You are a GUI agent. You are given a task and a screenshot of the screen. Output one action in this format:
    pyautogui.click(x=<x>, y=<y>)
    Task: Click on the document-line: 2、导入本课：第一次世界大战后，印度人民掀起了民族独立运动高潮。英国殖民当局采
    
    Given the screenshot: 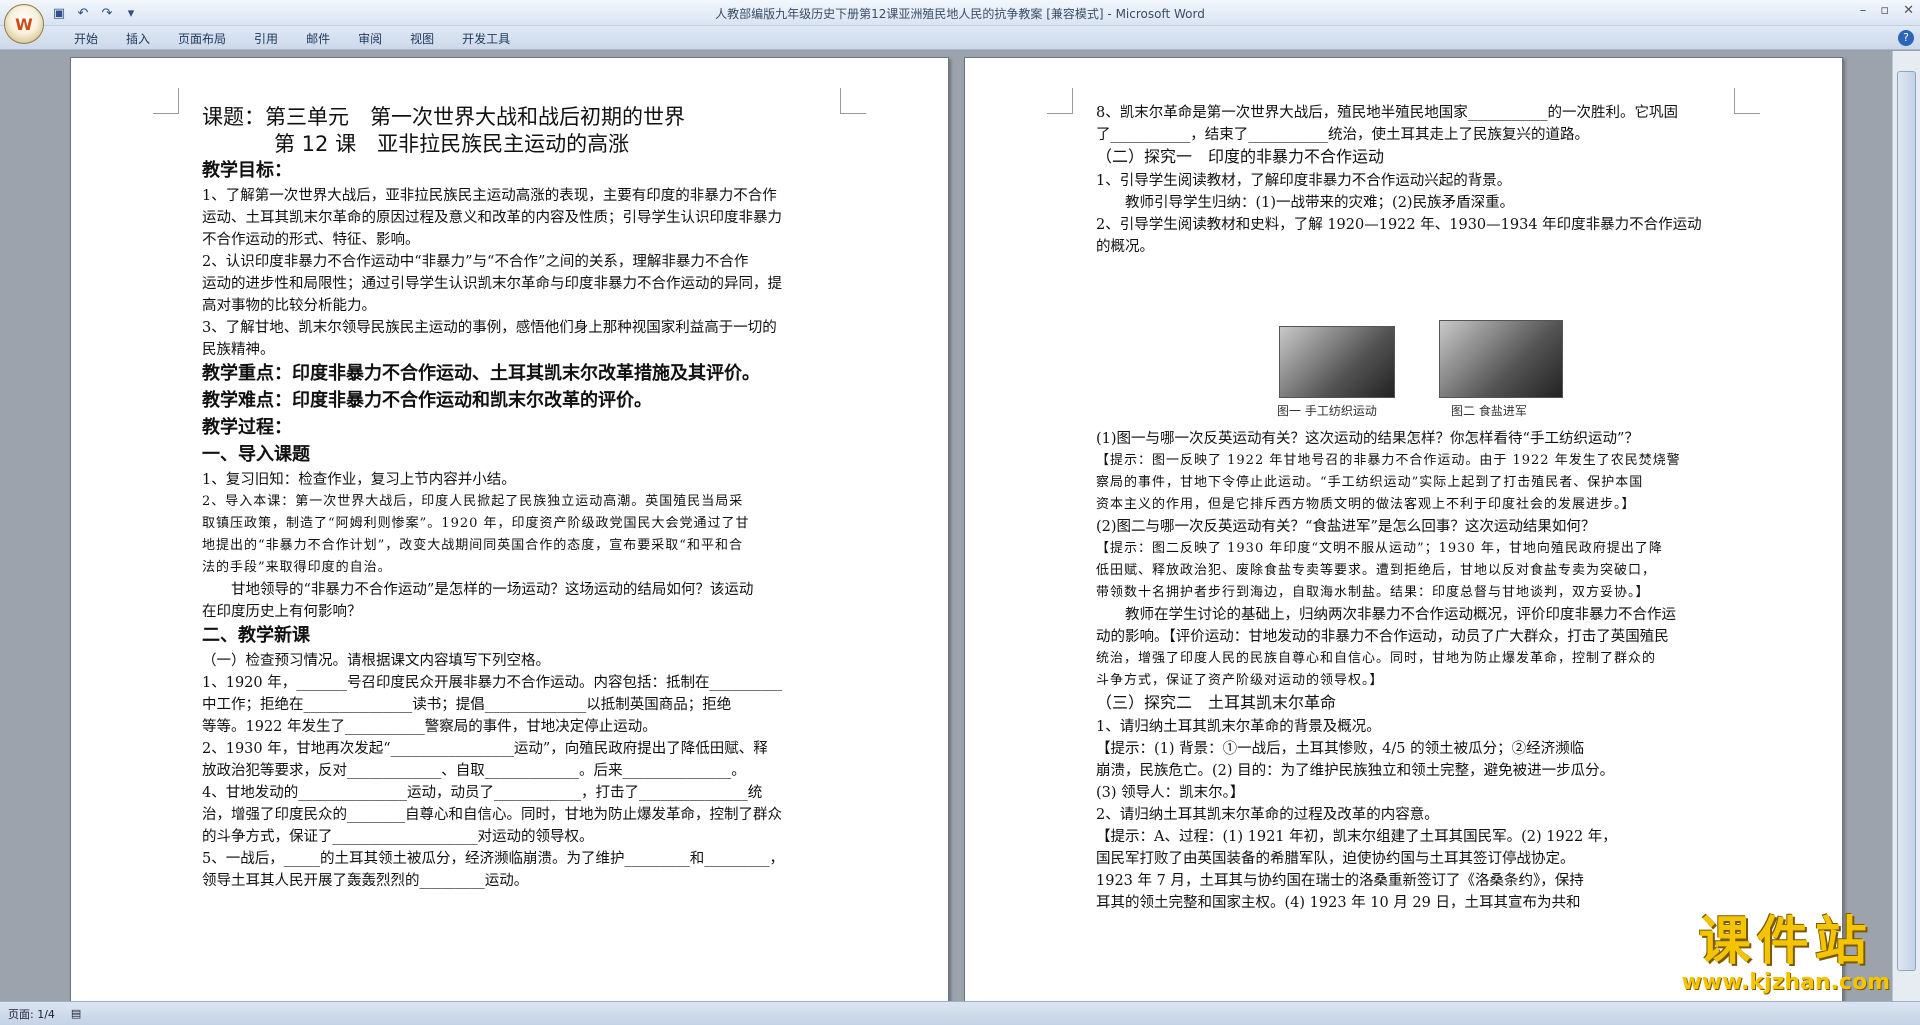 What is the action you would take?
    pyautogui.click(x=473, y=501)
    